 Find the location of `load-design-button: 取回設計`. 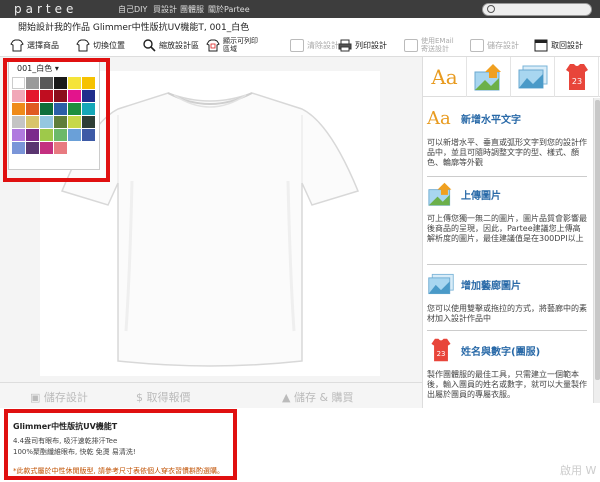

load-design-button: 取回設計 is located at coordinates (558, 45).